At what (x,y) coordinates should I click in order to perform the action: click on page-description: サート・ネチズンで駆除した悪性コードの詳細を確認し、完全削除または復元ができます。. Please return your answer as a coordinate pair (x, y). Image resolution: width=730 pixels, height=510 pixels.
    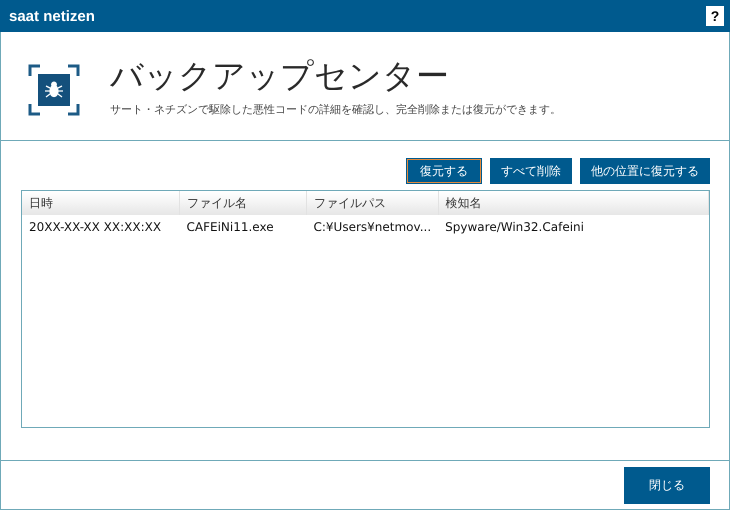
    Looking at the image, I should click on (335, 109).